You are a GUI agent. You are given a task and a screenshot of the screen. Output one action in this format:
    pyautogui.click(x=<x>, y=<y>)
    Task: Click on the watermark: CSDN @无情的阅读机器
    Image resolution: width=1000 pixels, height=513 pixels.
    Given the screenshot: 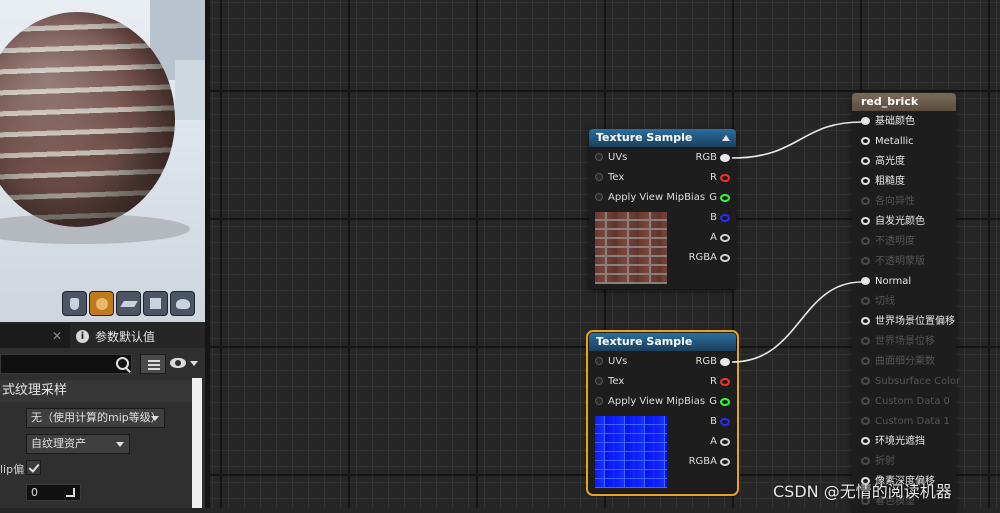 What is the action you would take?
    pyautogui.click(x=862, y=491)
    